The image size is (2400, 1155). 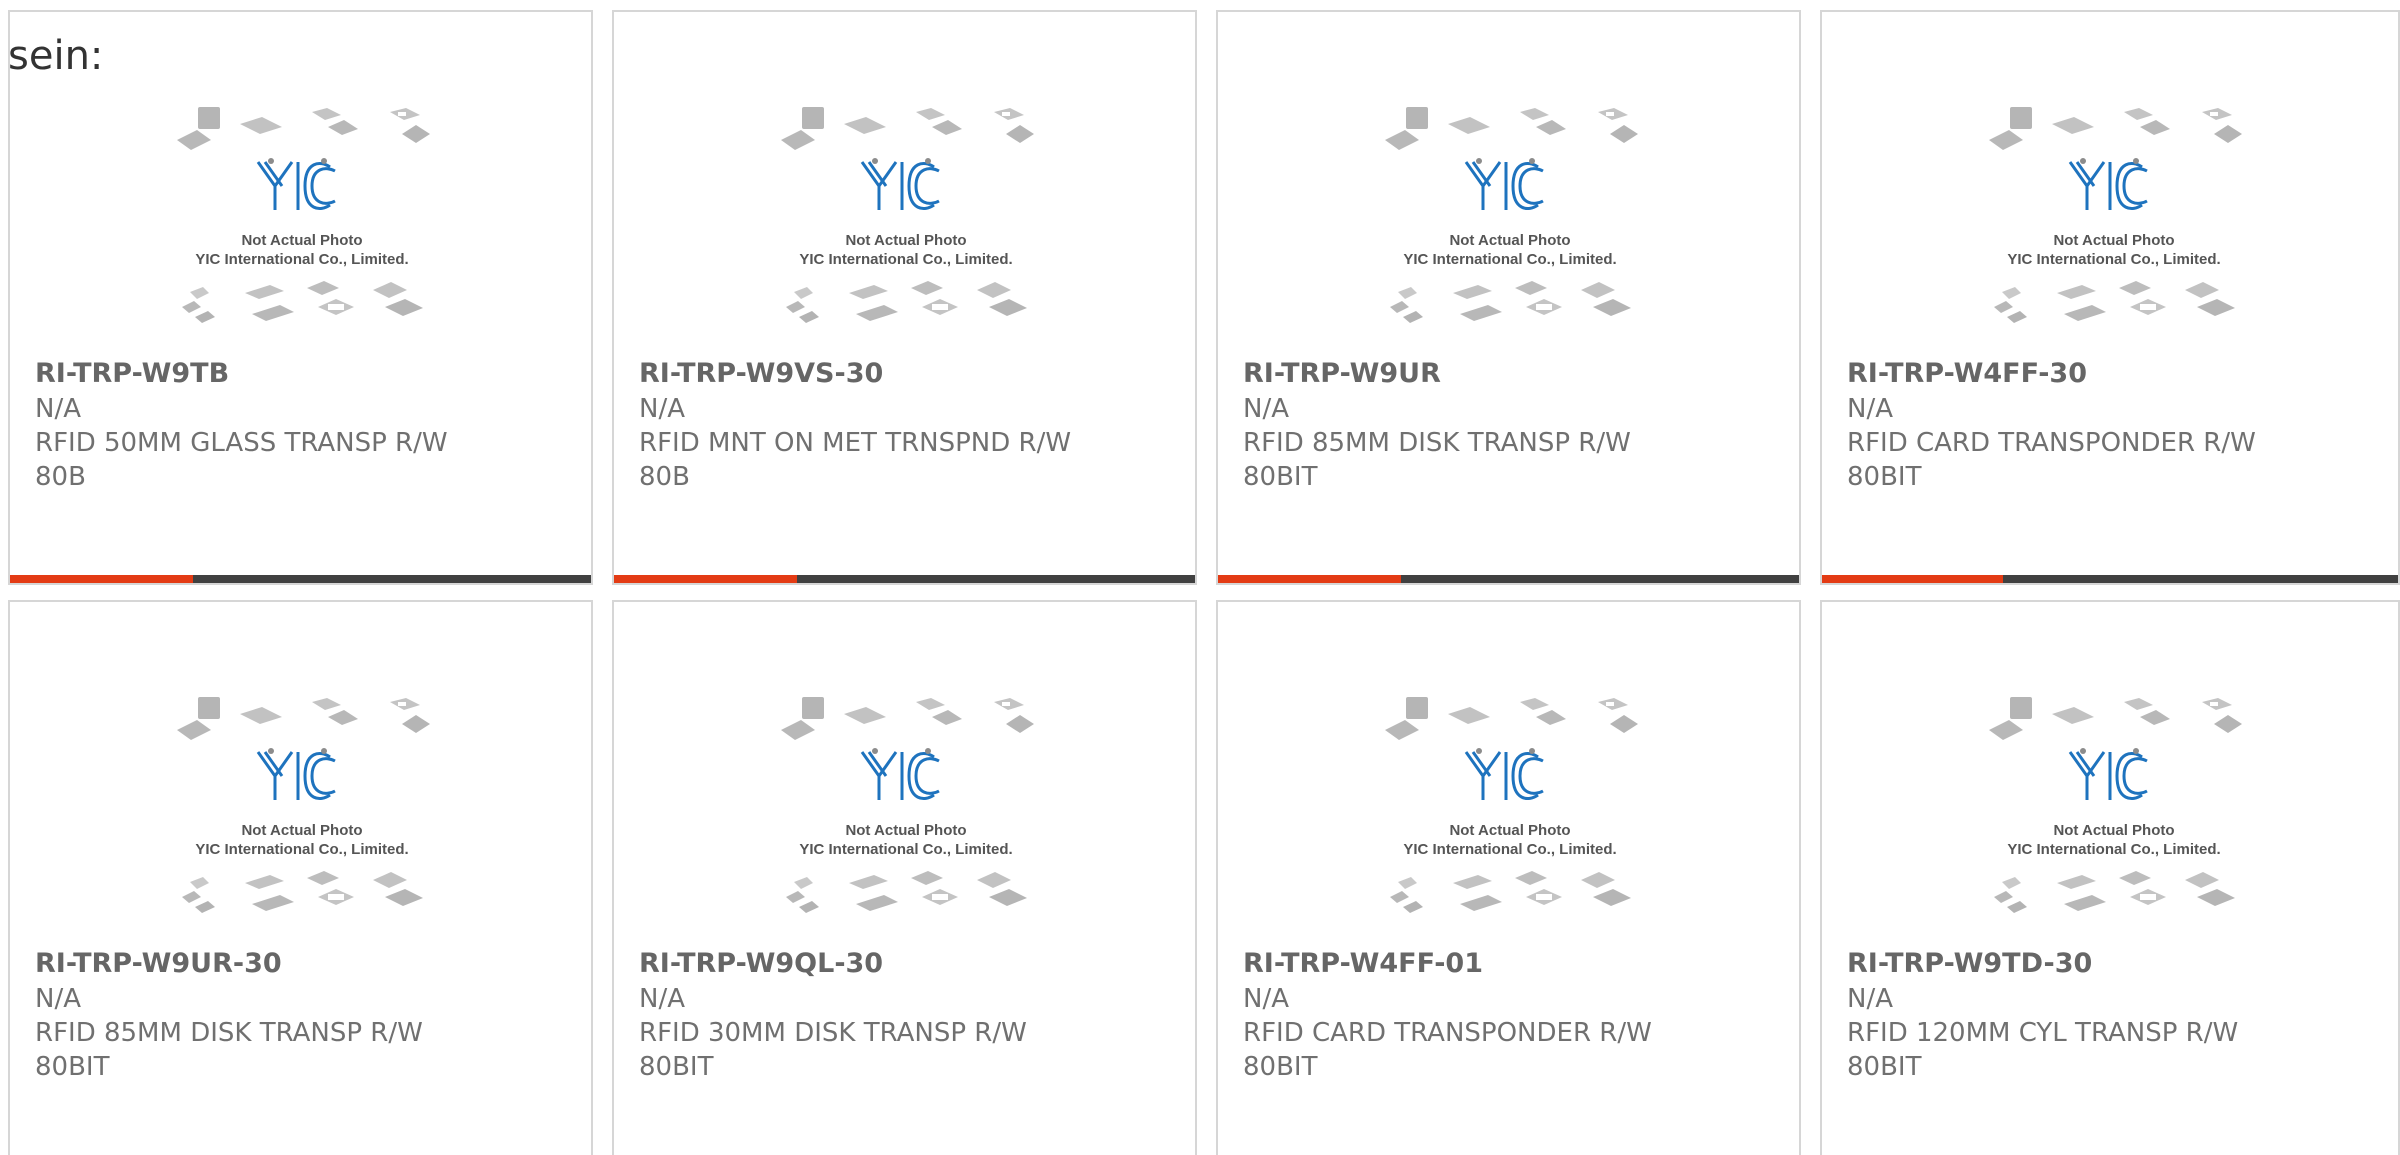 What do you see at coordinates (1503, 964) in the screenshot?
I see `part-number: RI-TRP-W4FF-01` at bounding box center [1503, 964].